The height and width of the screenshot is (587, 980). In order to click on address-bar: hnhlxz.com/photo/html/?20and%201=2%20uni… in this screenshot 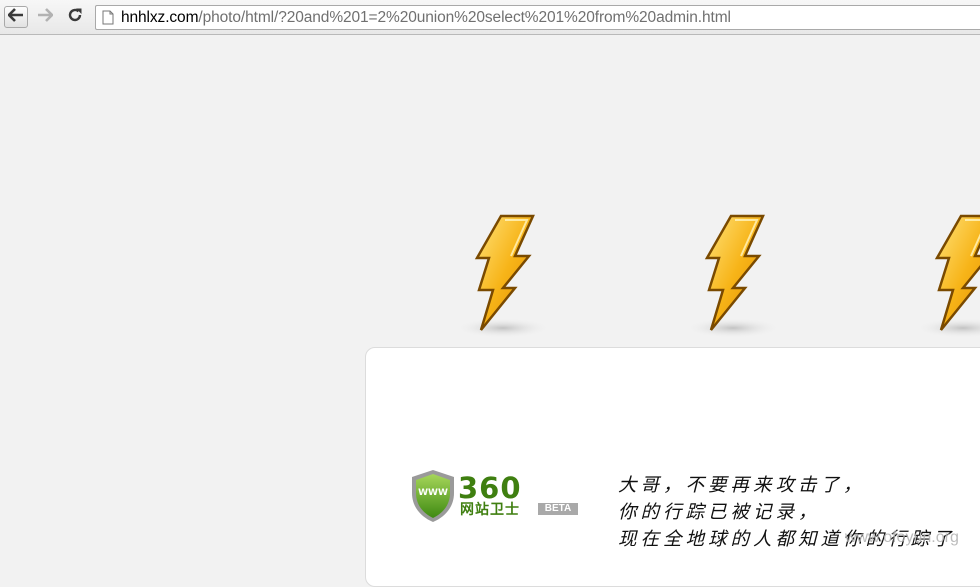, I will do `click(537, 17)`.